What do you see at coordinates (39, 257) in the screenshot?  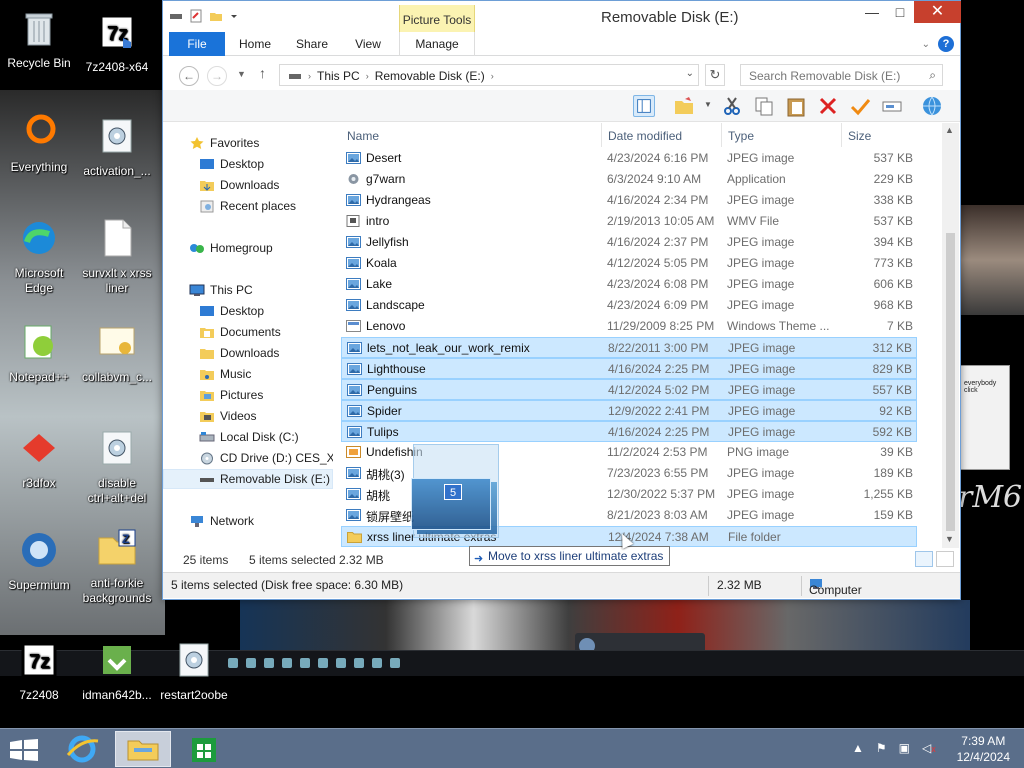 I see `desktop-icon-microsoft-edge: Microsoft Edge` at bounding box center [39, 257].